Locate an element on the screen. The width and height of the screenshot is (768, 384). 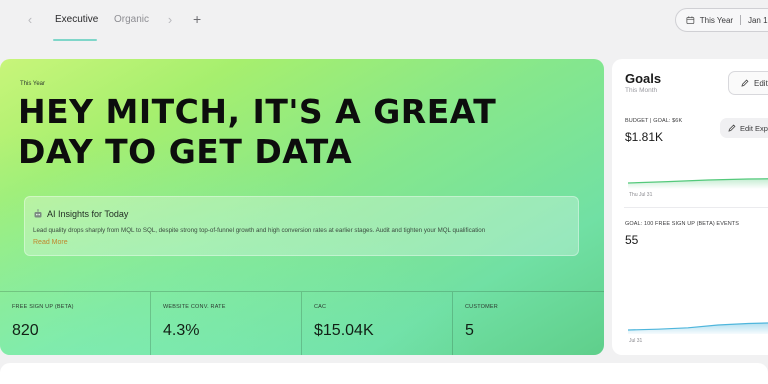
kpi-label: CAC is located at coordinates (320, 307).